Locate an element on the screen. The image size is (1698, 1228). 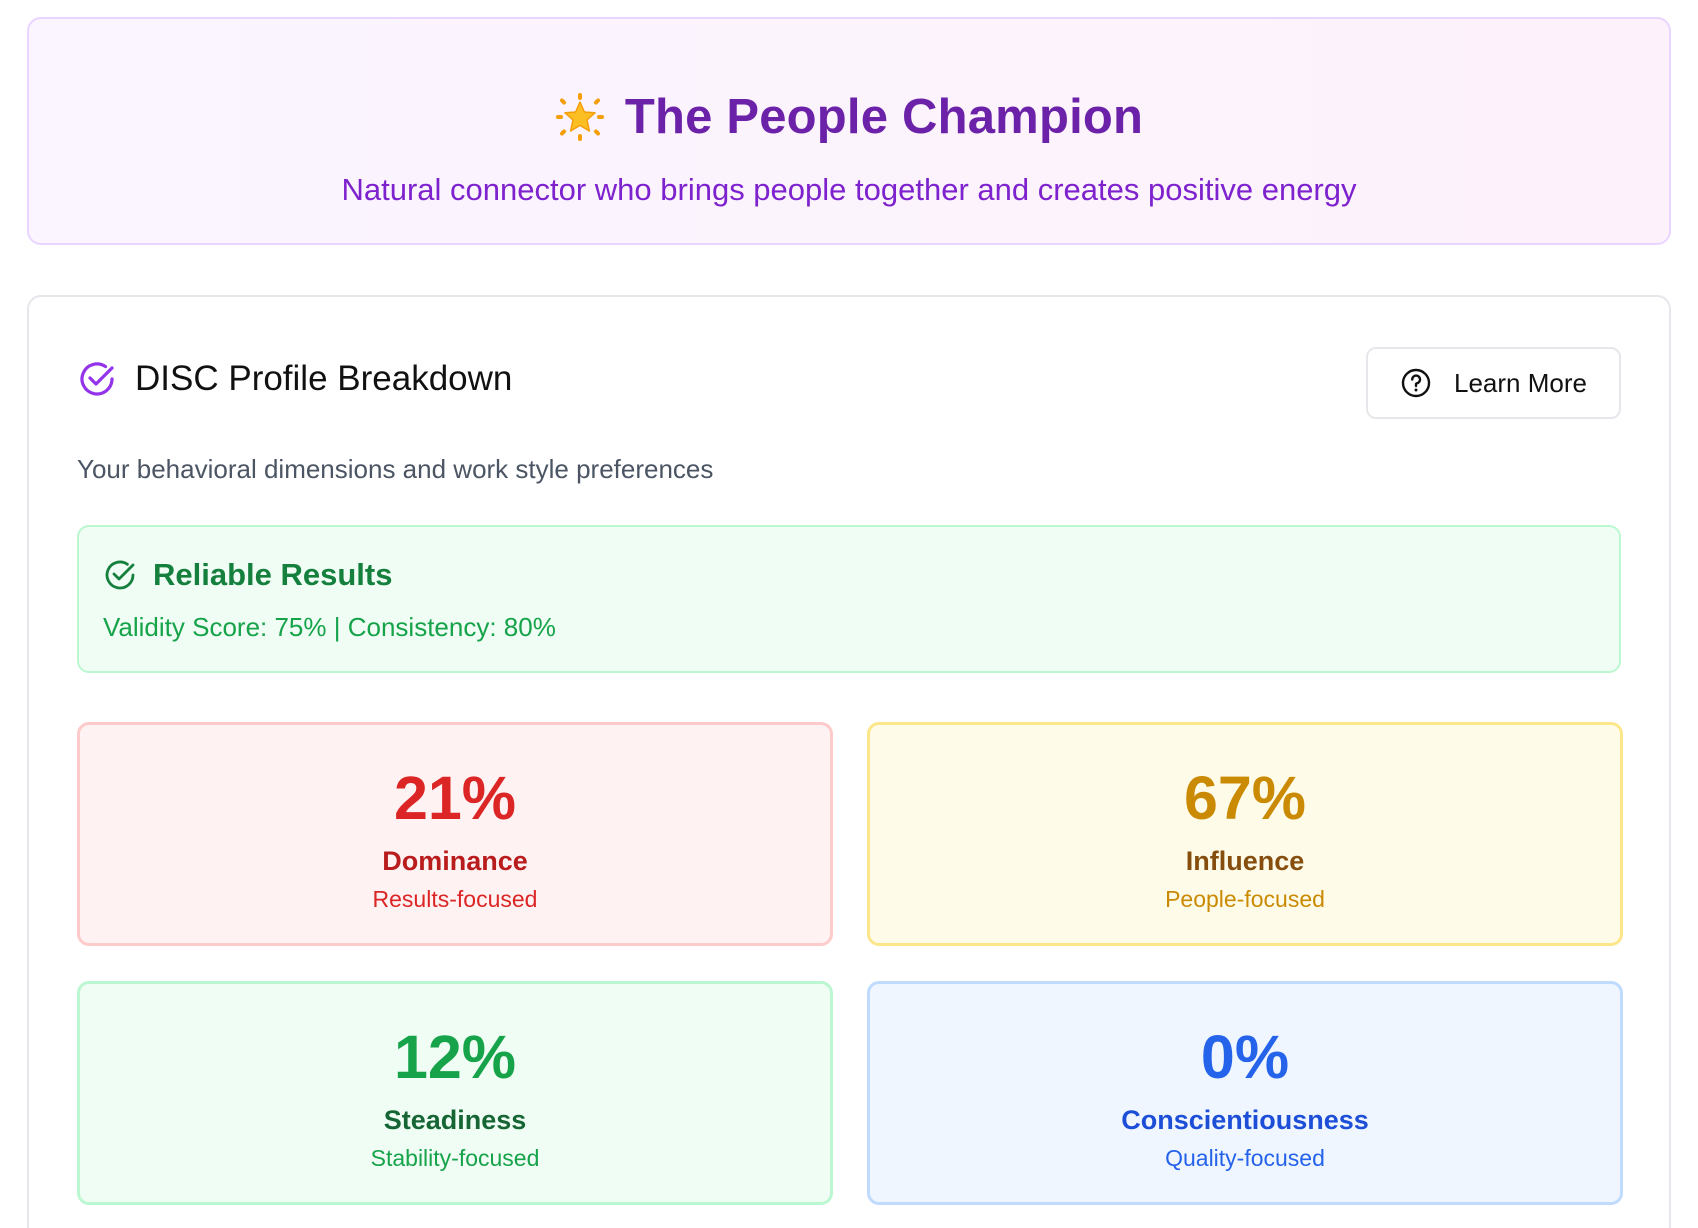
disc-conscientiousness-tile: 0% Conscientiousness Quality-focused is located at coordinates (1245, 1093).